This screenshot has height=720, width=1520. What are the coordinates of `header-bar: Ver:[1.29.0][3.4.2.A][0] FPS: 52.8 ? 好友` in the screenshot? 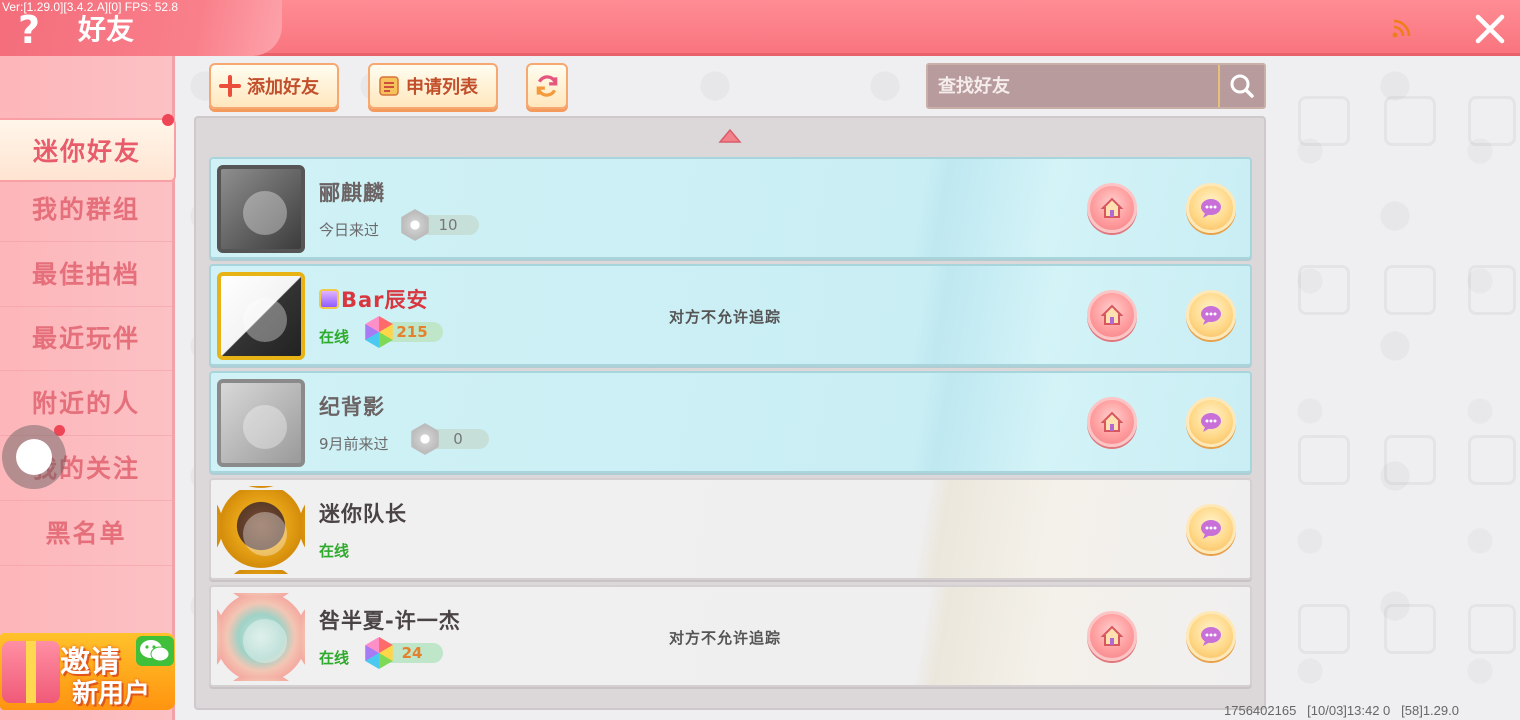 It's located at (760, 28).